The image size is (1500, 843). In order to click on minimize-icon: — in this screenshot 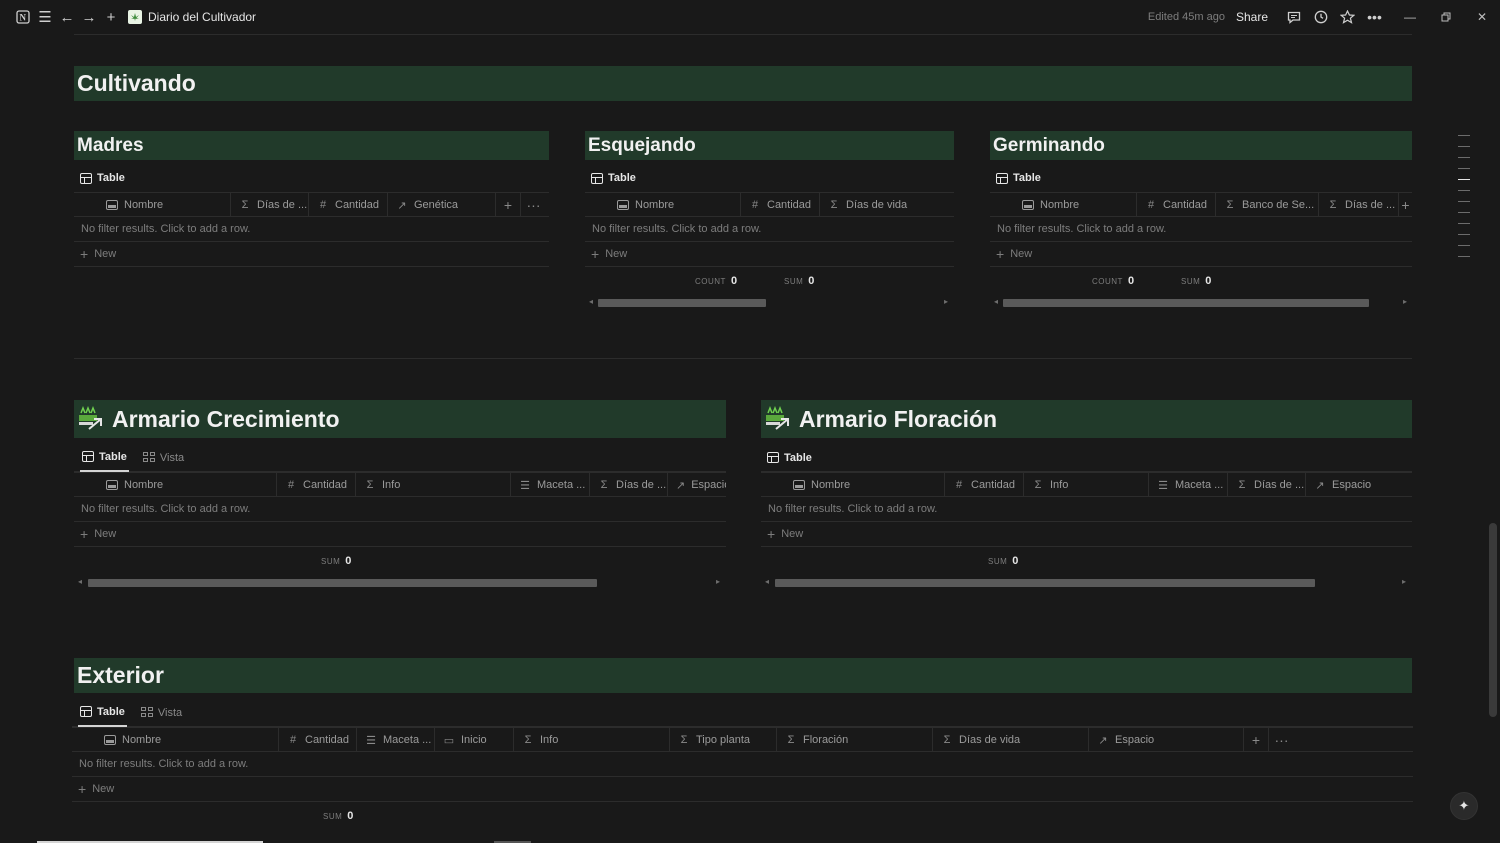, I will do `click(1410, 17)`.